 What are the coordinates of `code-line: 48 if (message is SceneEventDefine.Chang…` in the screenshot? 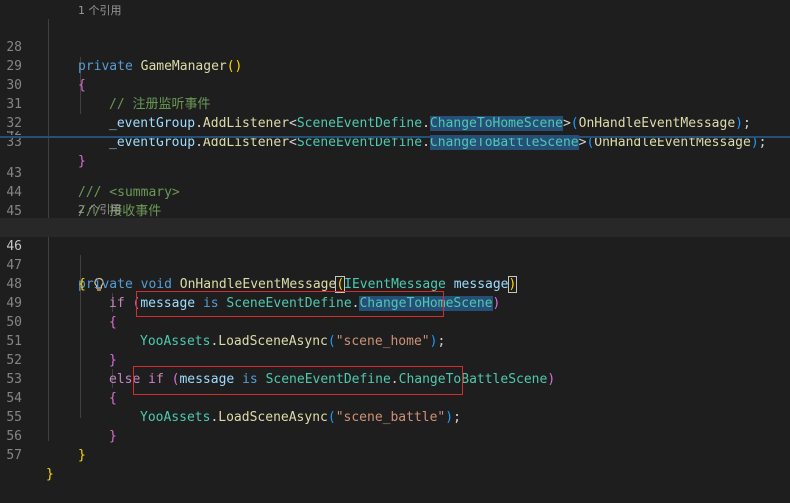 It's located at (395, 283).